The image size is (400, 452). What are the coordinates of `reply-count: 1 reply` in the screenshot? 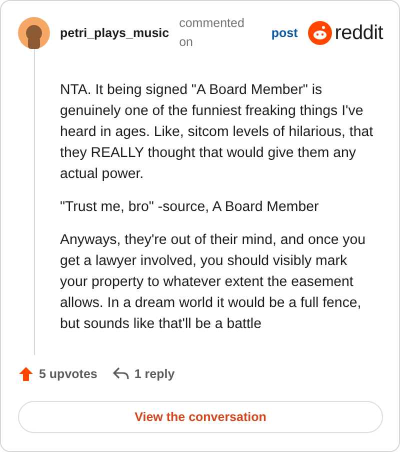 It's located at (154, 374).